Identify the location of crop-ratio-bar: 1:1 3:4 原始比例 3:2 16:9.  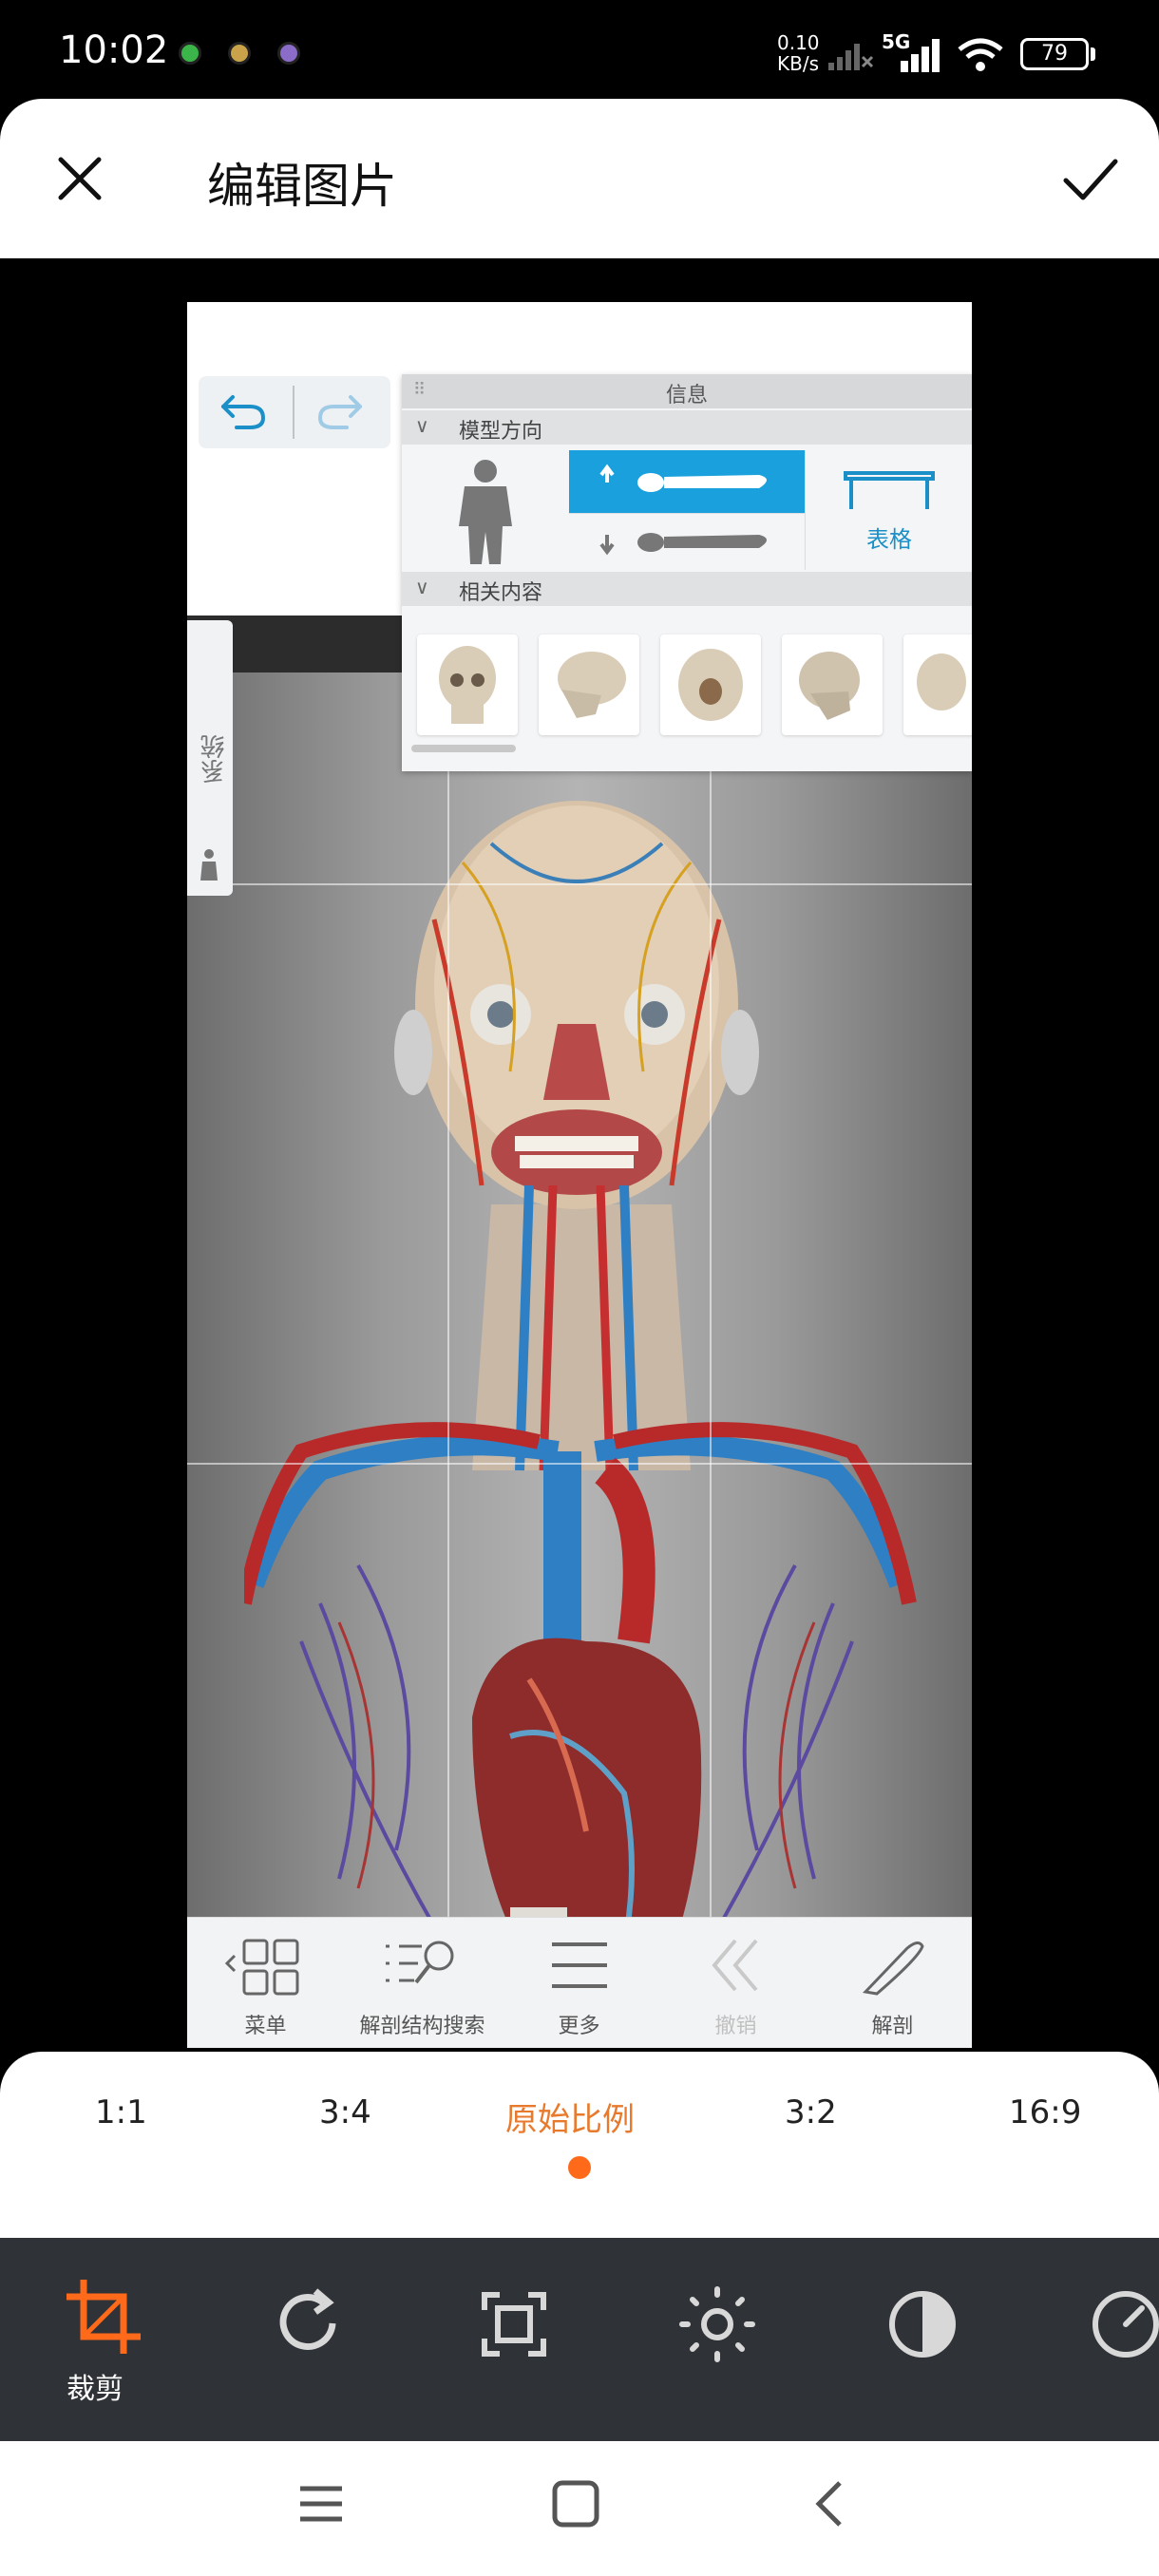
(579, 2145).